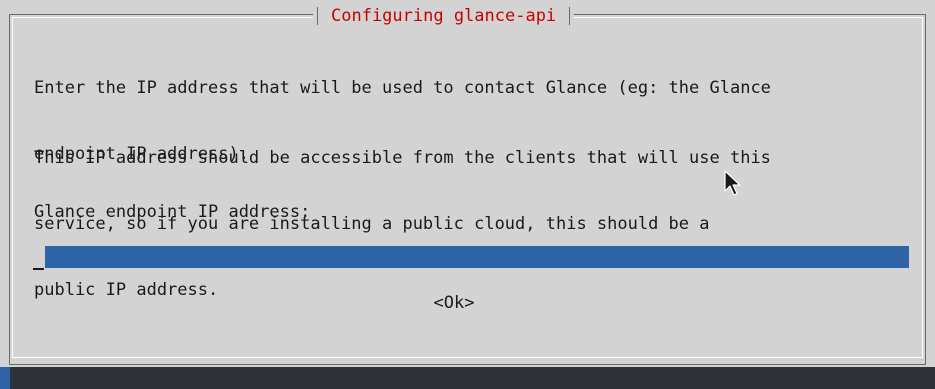 The height and width of the screenshot is (389, 935). Describe the element at coordinates (732, 183) in the screenshot. I see `mouse-pointer-icon` at that location.